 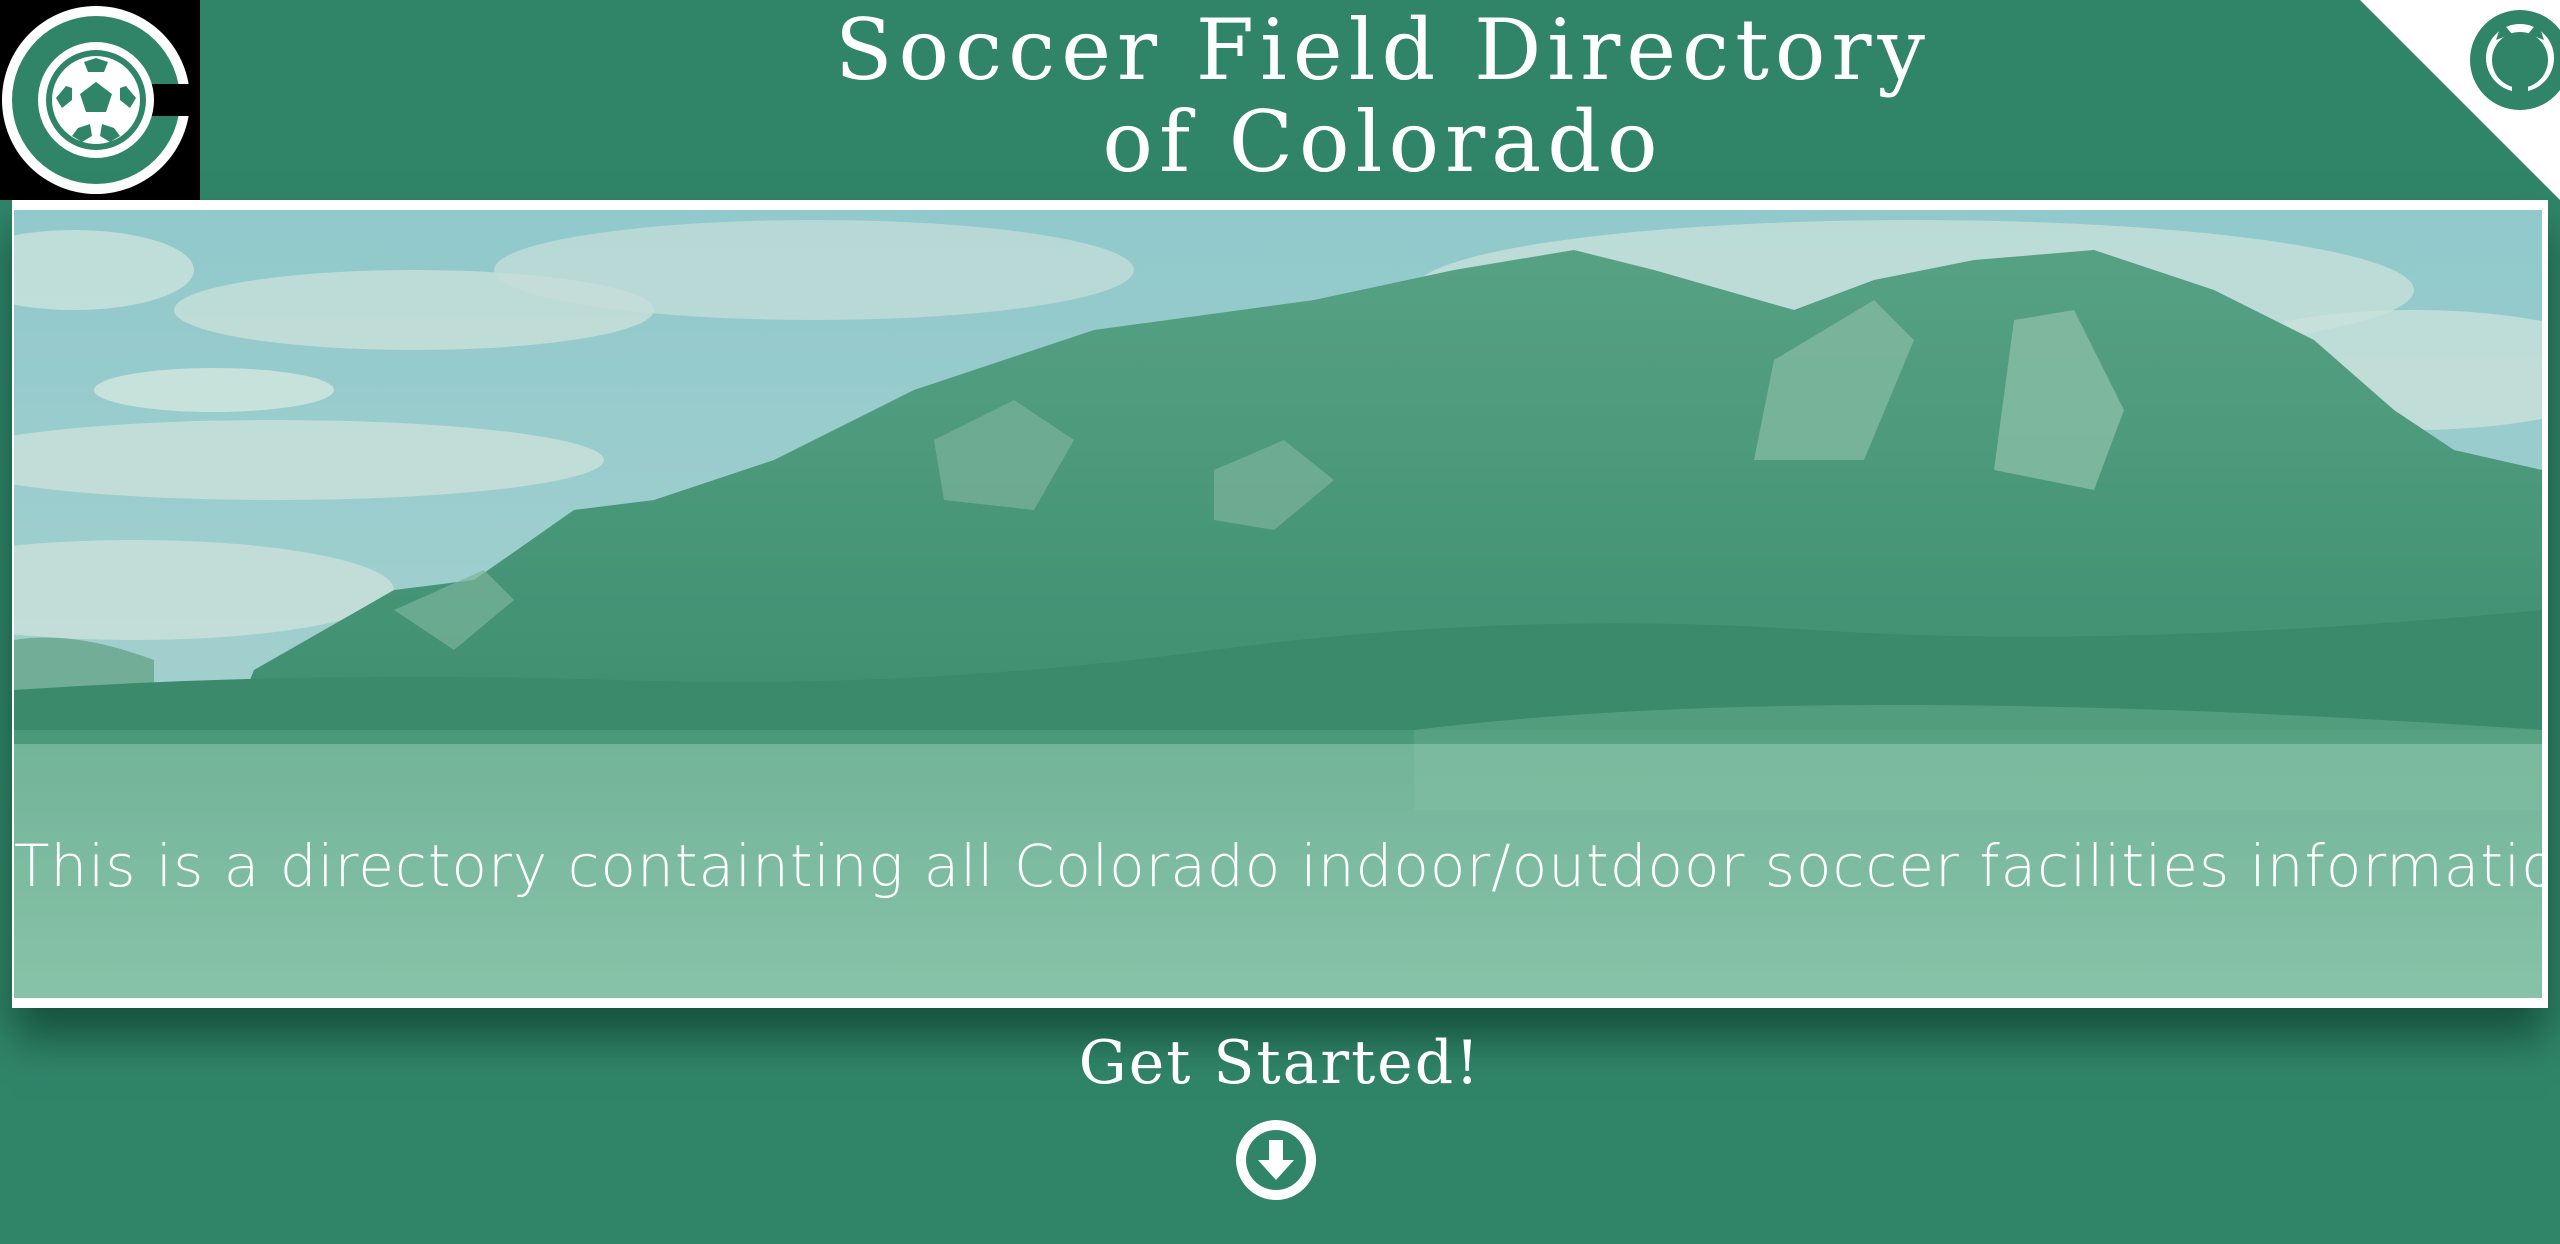 I want to click on page-title: Soccer Field Directory of Colorado, so click(x=1383, y=100).